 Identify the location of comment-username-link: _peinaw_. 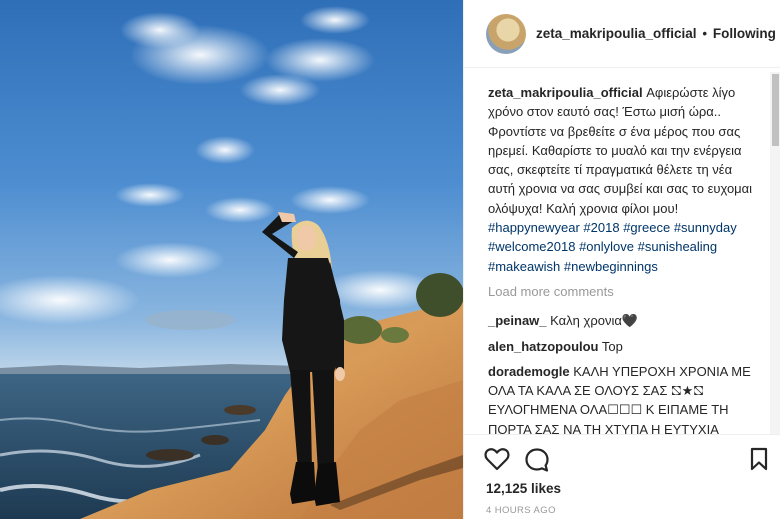
(517, 320).